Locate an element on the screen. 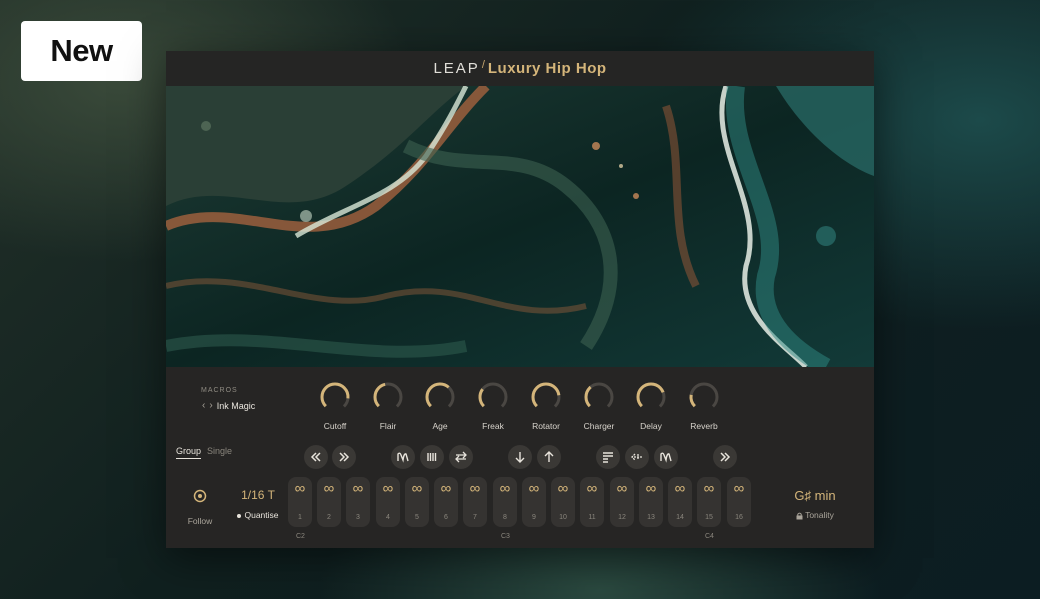 The width and height of the screenshot is (1040, 599). knob-label: Cutoff is located at coordinates (335, 426).